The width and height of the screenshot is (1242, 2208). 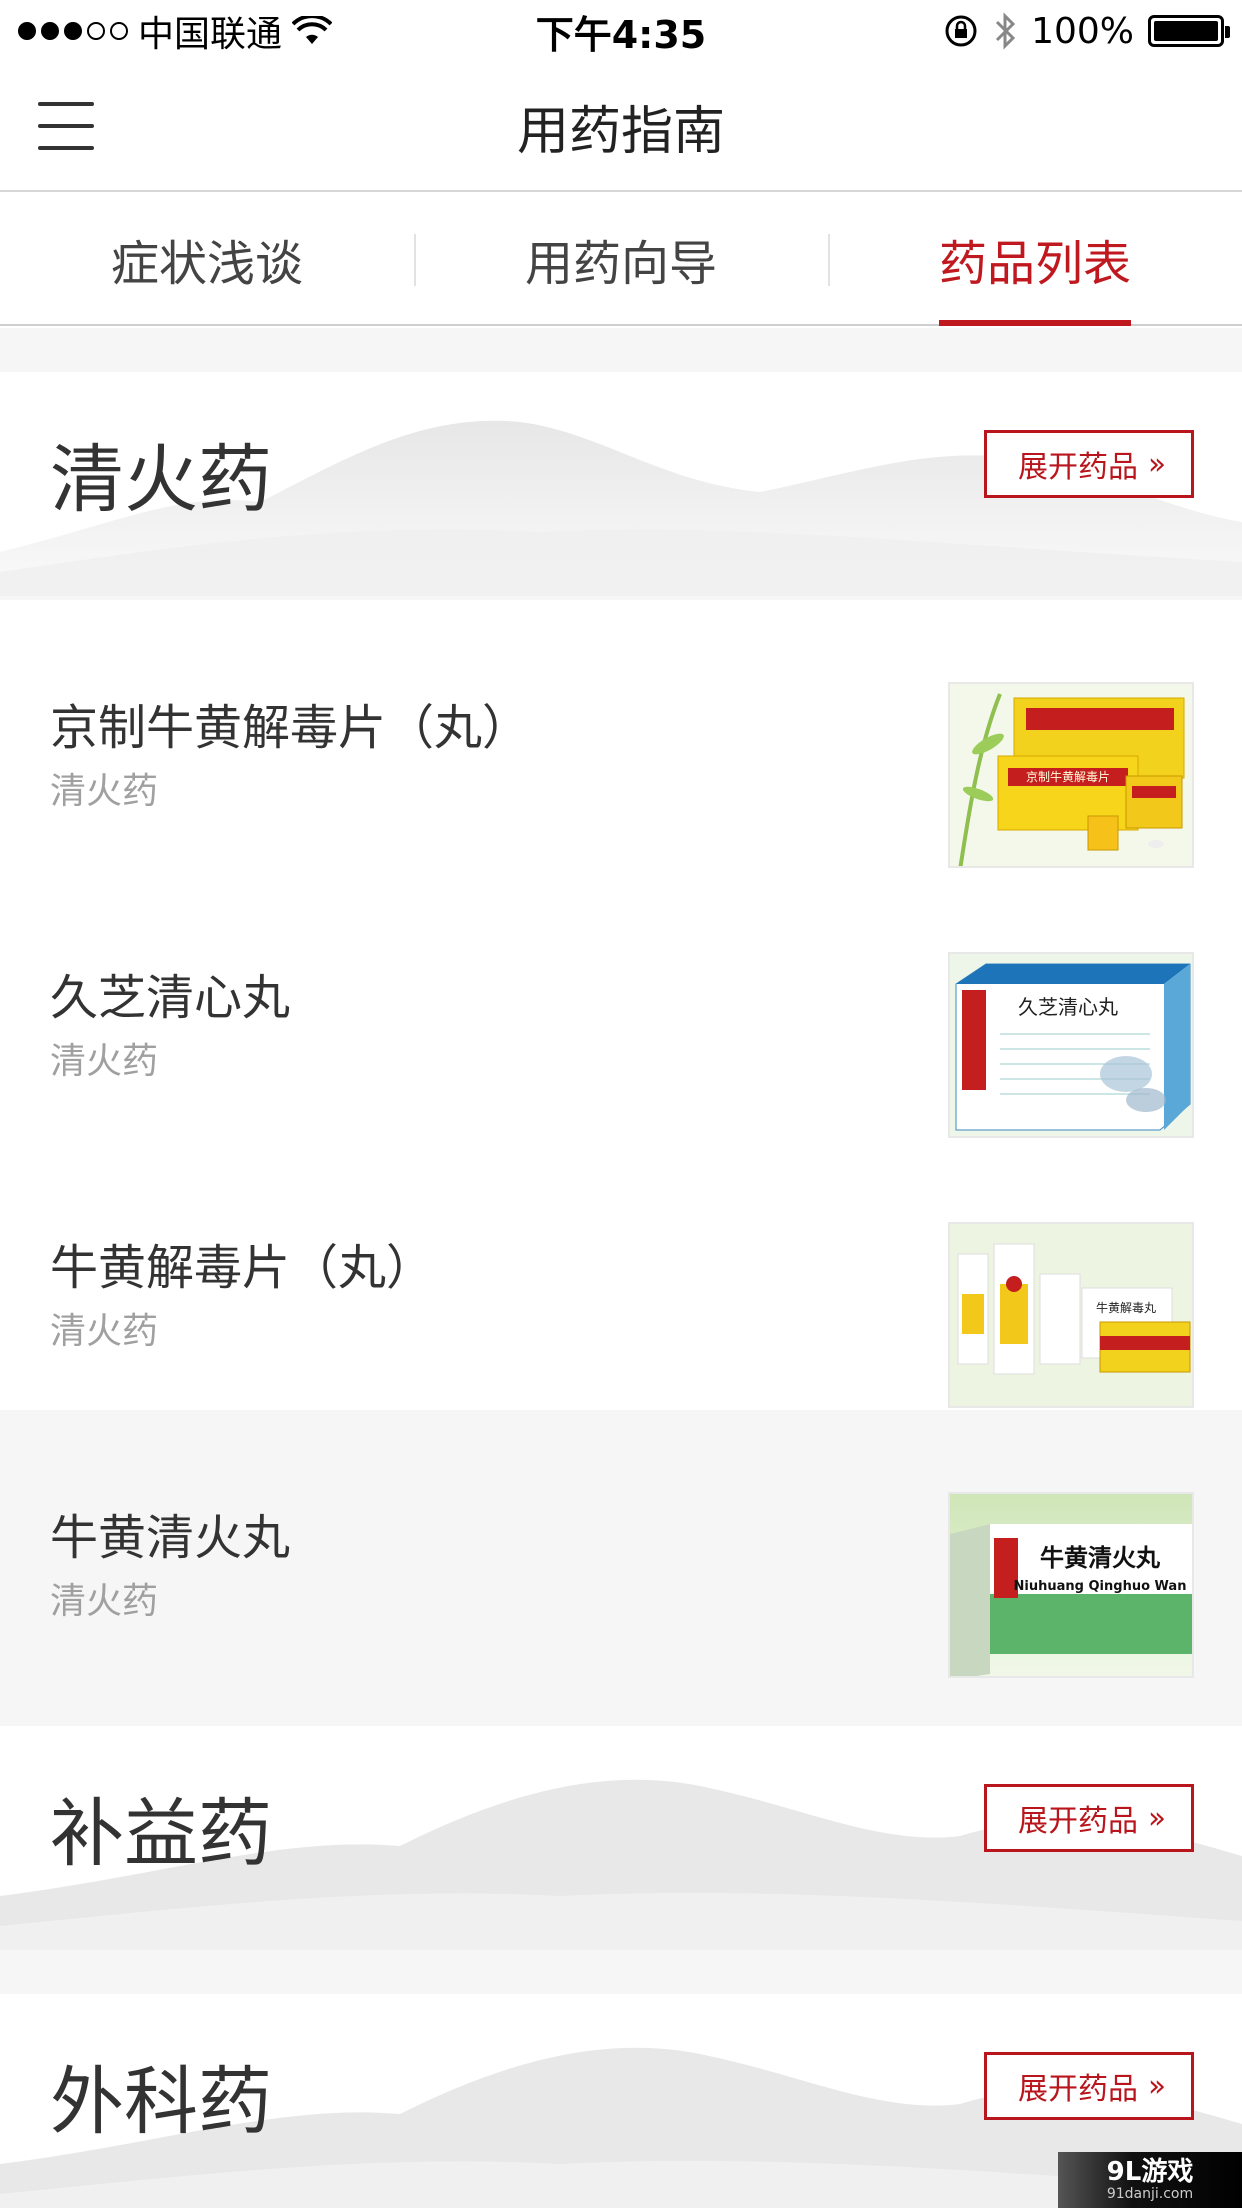 I want to click on tab-label: 症状浅谈, so click(x=206, y=264).